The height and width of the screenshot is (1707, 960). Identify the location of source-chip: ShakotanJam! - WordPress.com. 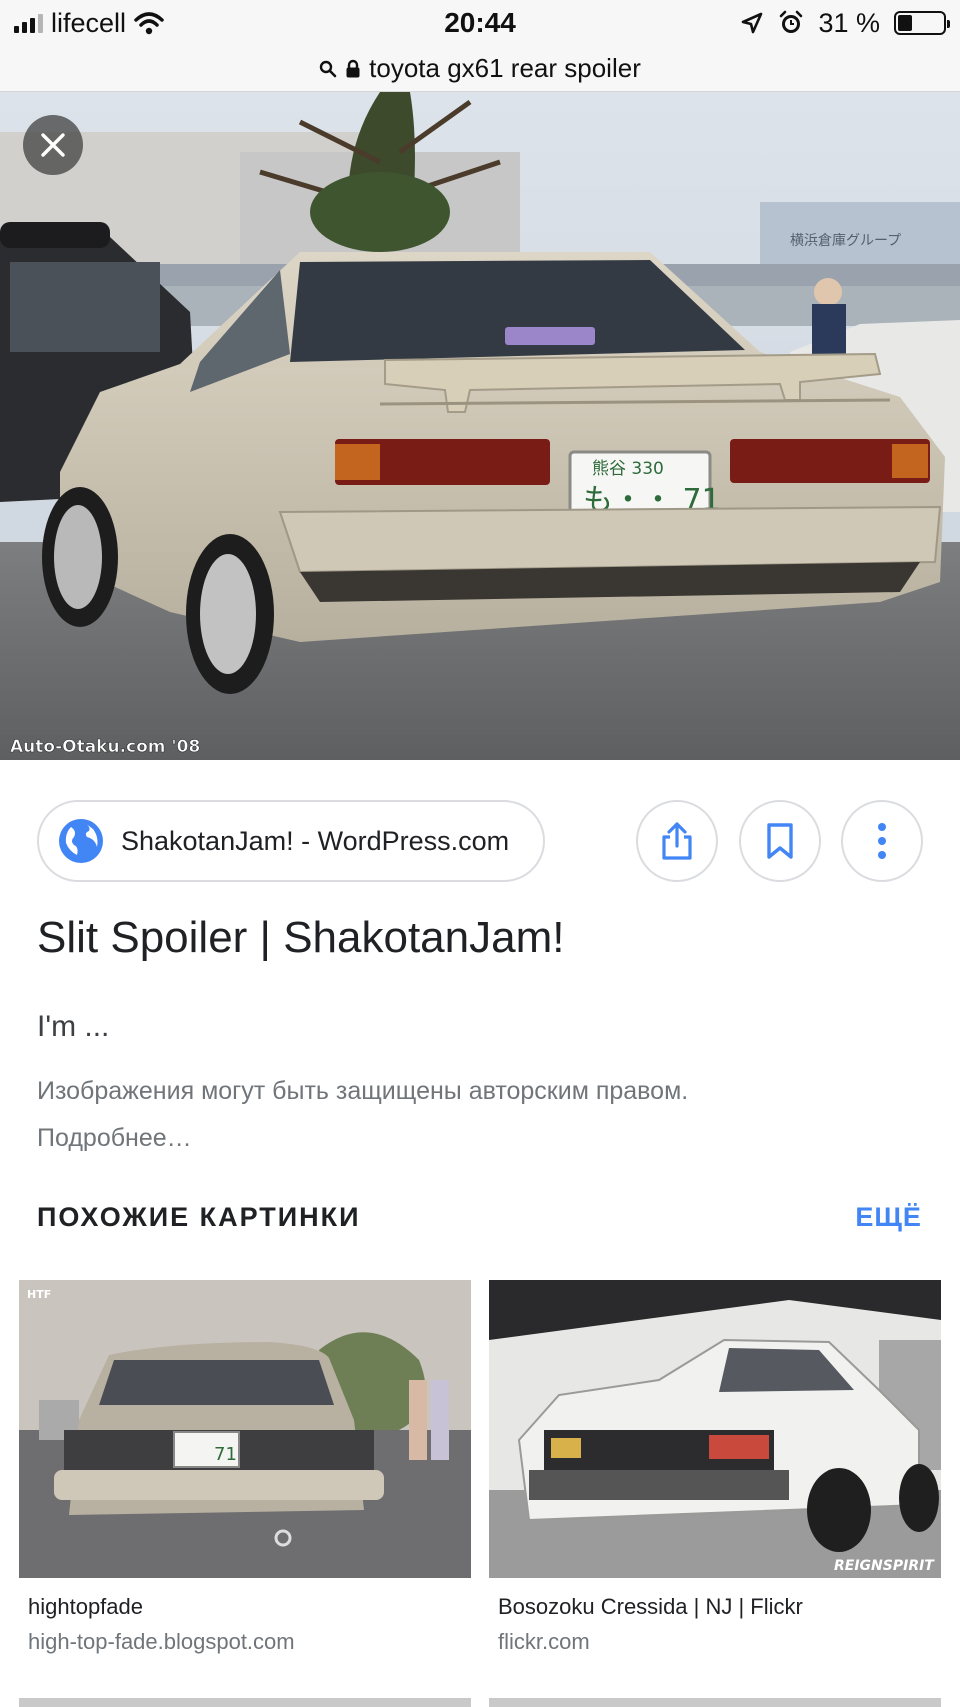
(291, 841).